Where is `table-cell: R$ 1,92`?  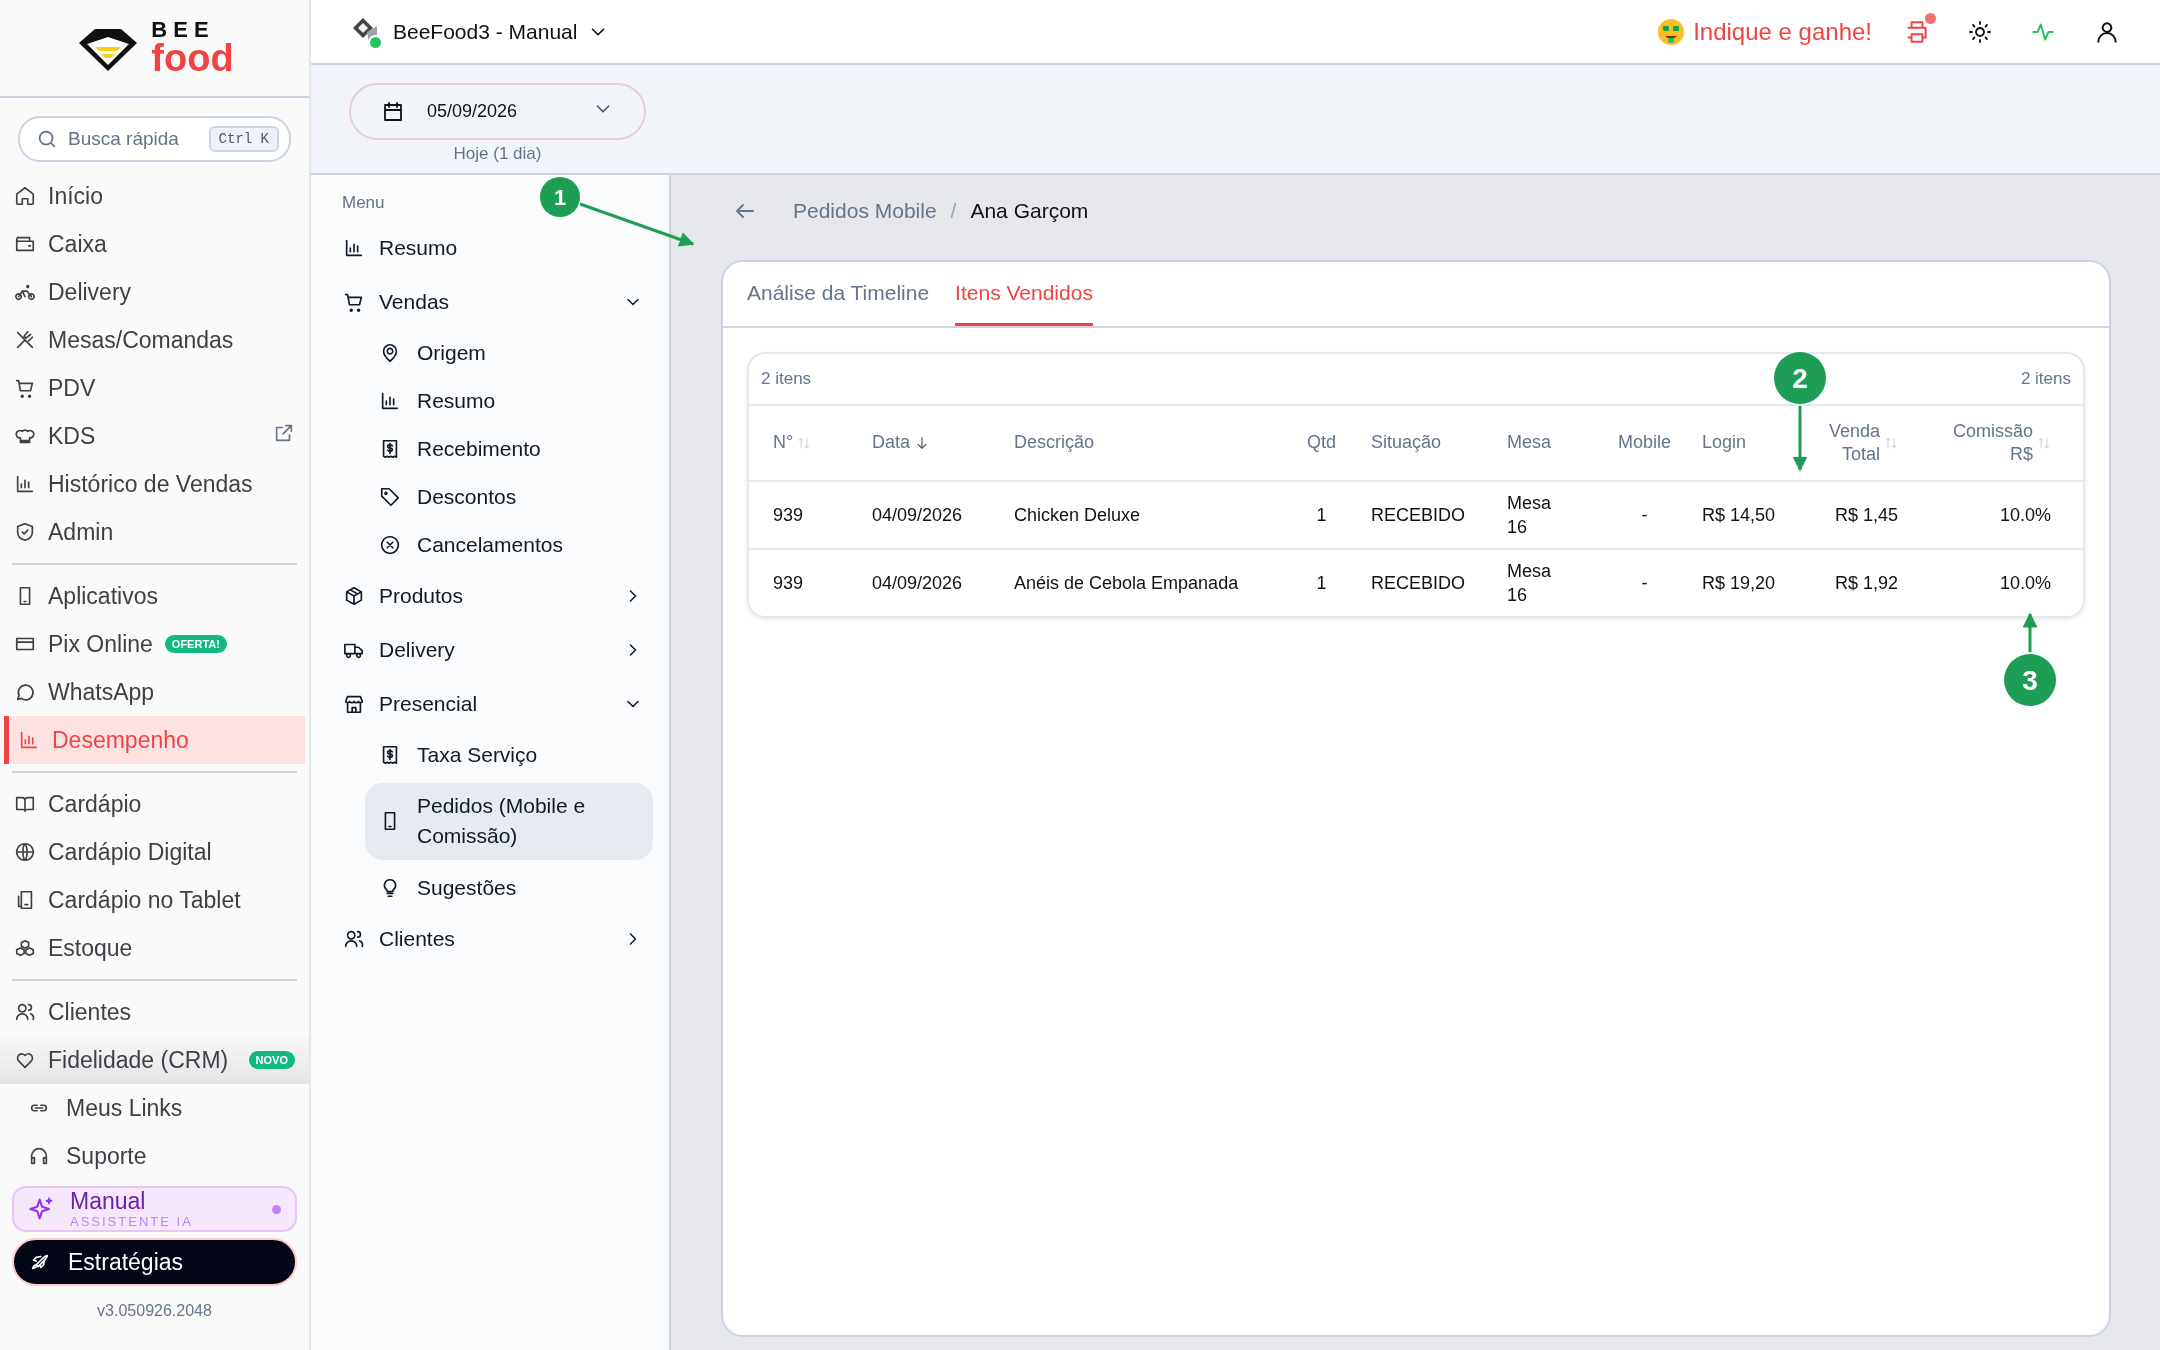 table-cell: R$ 1,92 is located at coordinates (1866, 582).